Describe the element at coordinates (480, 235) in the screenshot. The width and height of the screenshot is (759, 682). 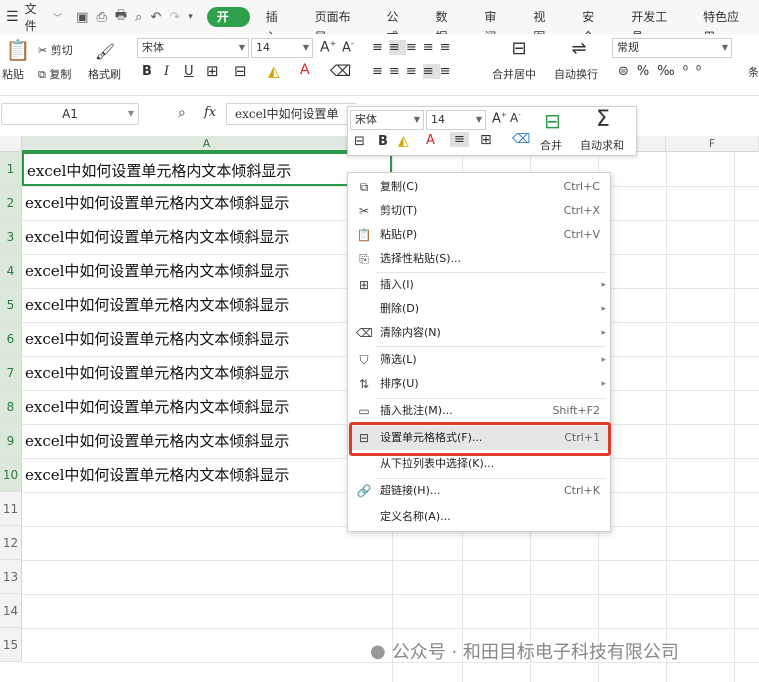
I see `menu-item-paste: 📋 粘贴(P) Ctrl+V` at that location.